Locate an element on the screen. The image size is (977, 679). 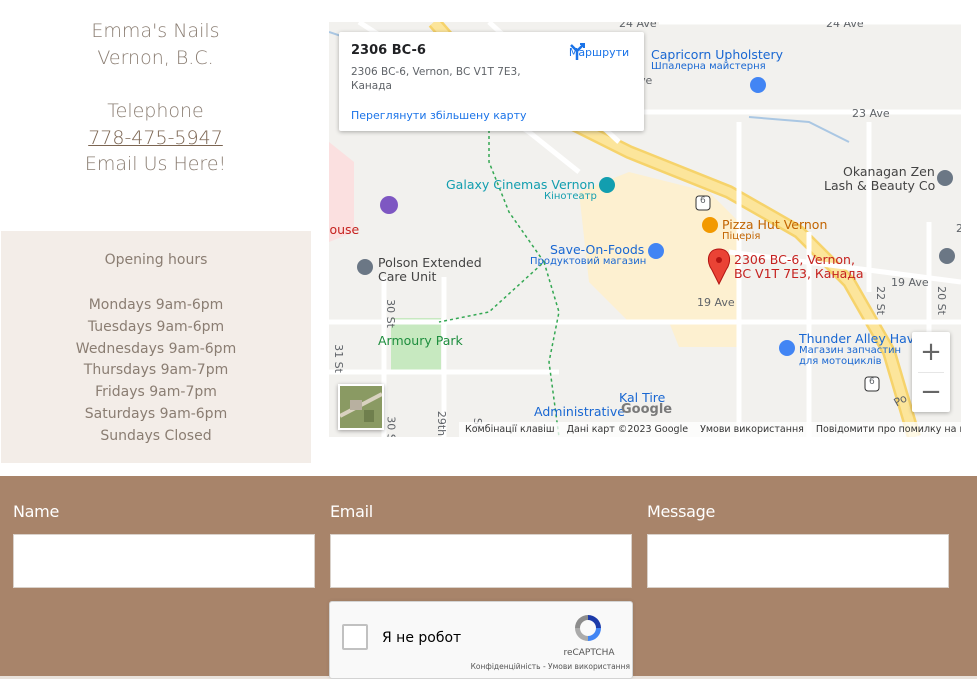
street-23-ave: 23 Ave is located at coordinates (871, 113).